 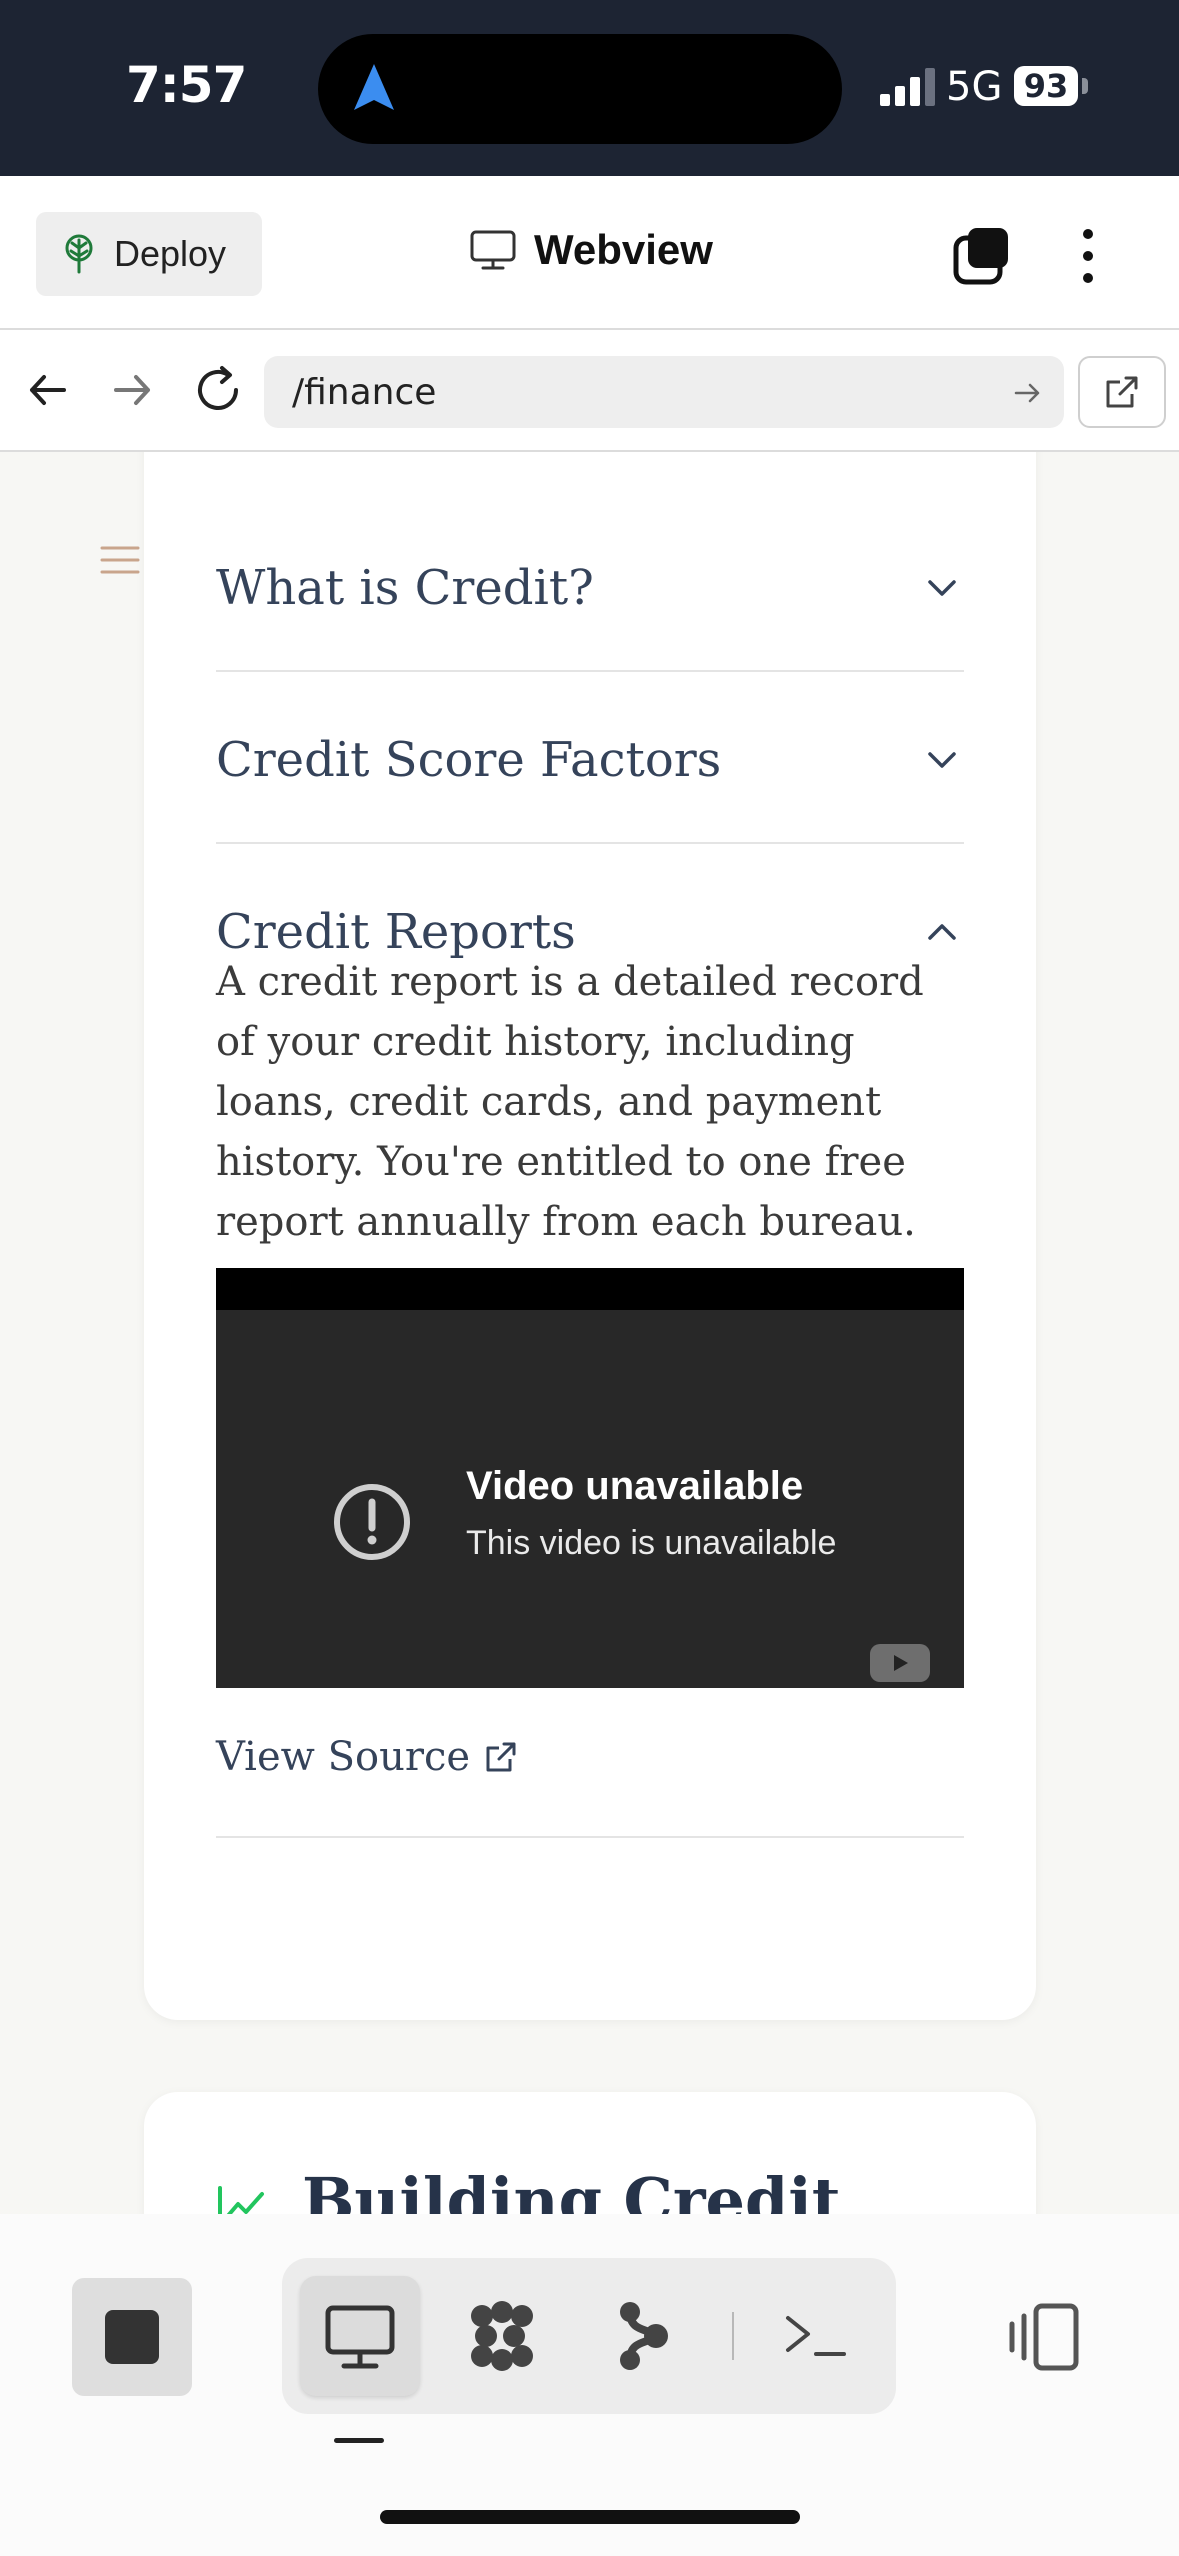 What do you see at coordinates (170, 253) in the screenshot?
I see `deploy-label: Deploy` at bounding box center [170, 253].